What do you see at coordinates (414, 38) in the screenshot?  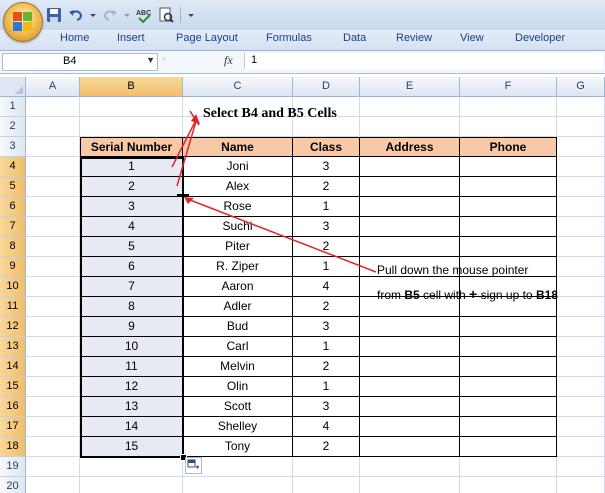 I see `tab-review: Review` at bounding box center [414, 38].